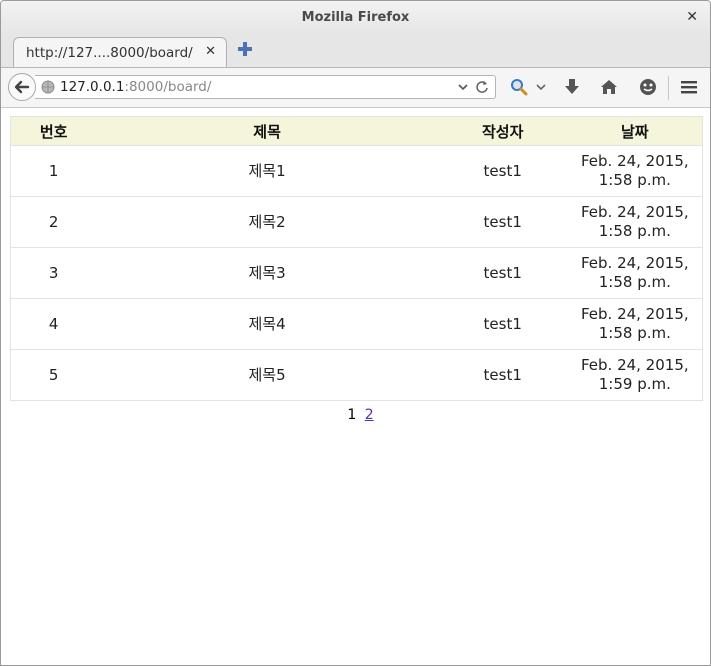 The width and height of the screenshot is (711, 666). Describe the element at coordinates (267, 375) in the screenshot. I see `row-title: 제목5` at that location.